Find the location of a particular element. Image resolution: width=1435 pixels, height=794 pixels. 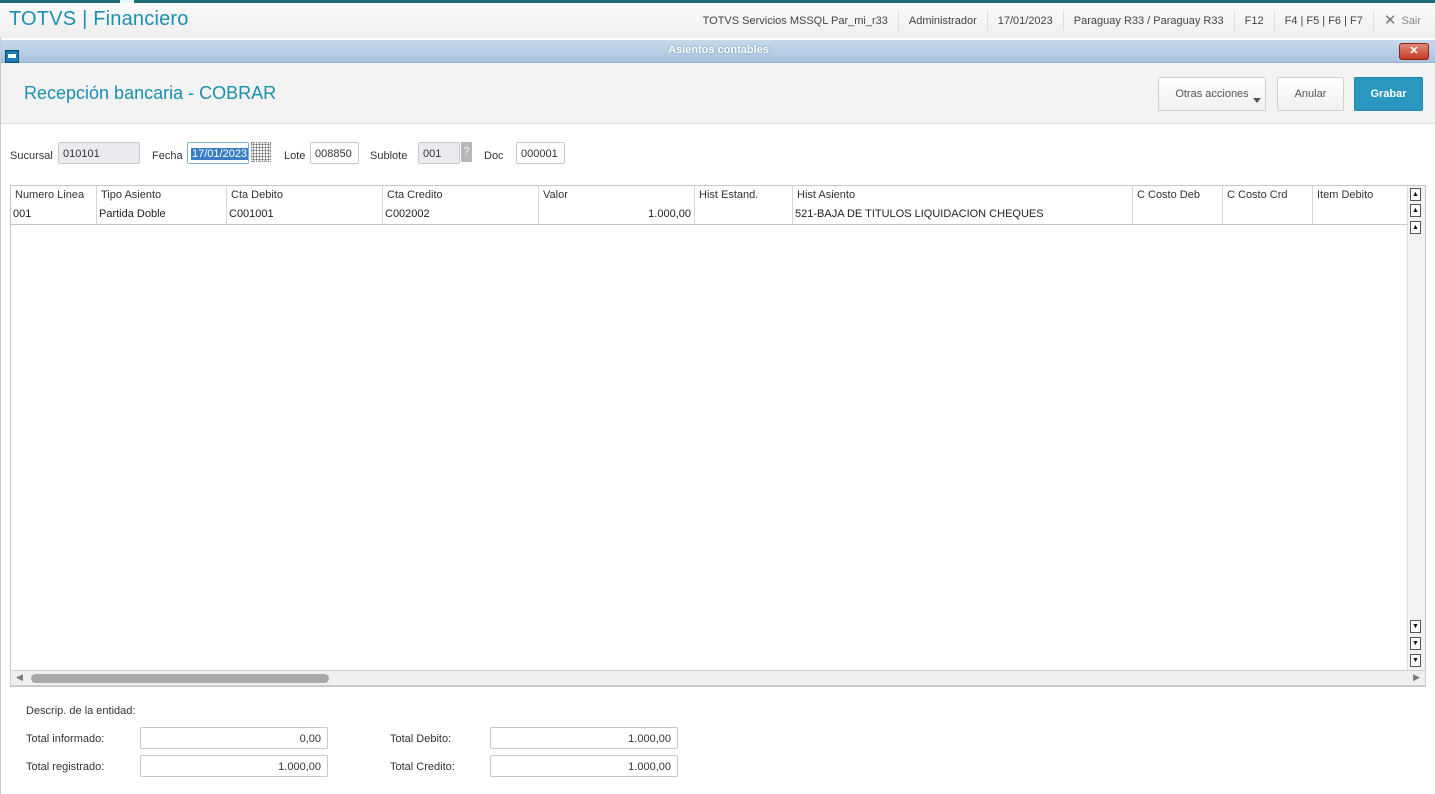

page-down-icon: ▼ is located at coordinates (1415, 643).